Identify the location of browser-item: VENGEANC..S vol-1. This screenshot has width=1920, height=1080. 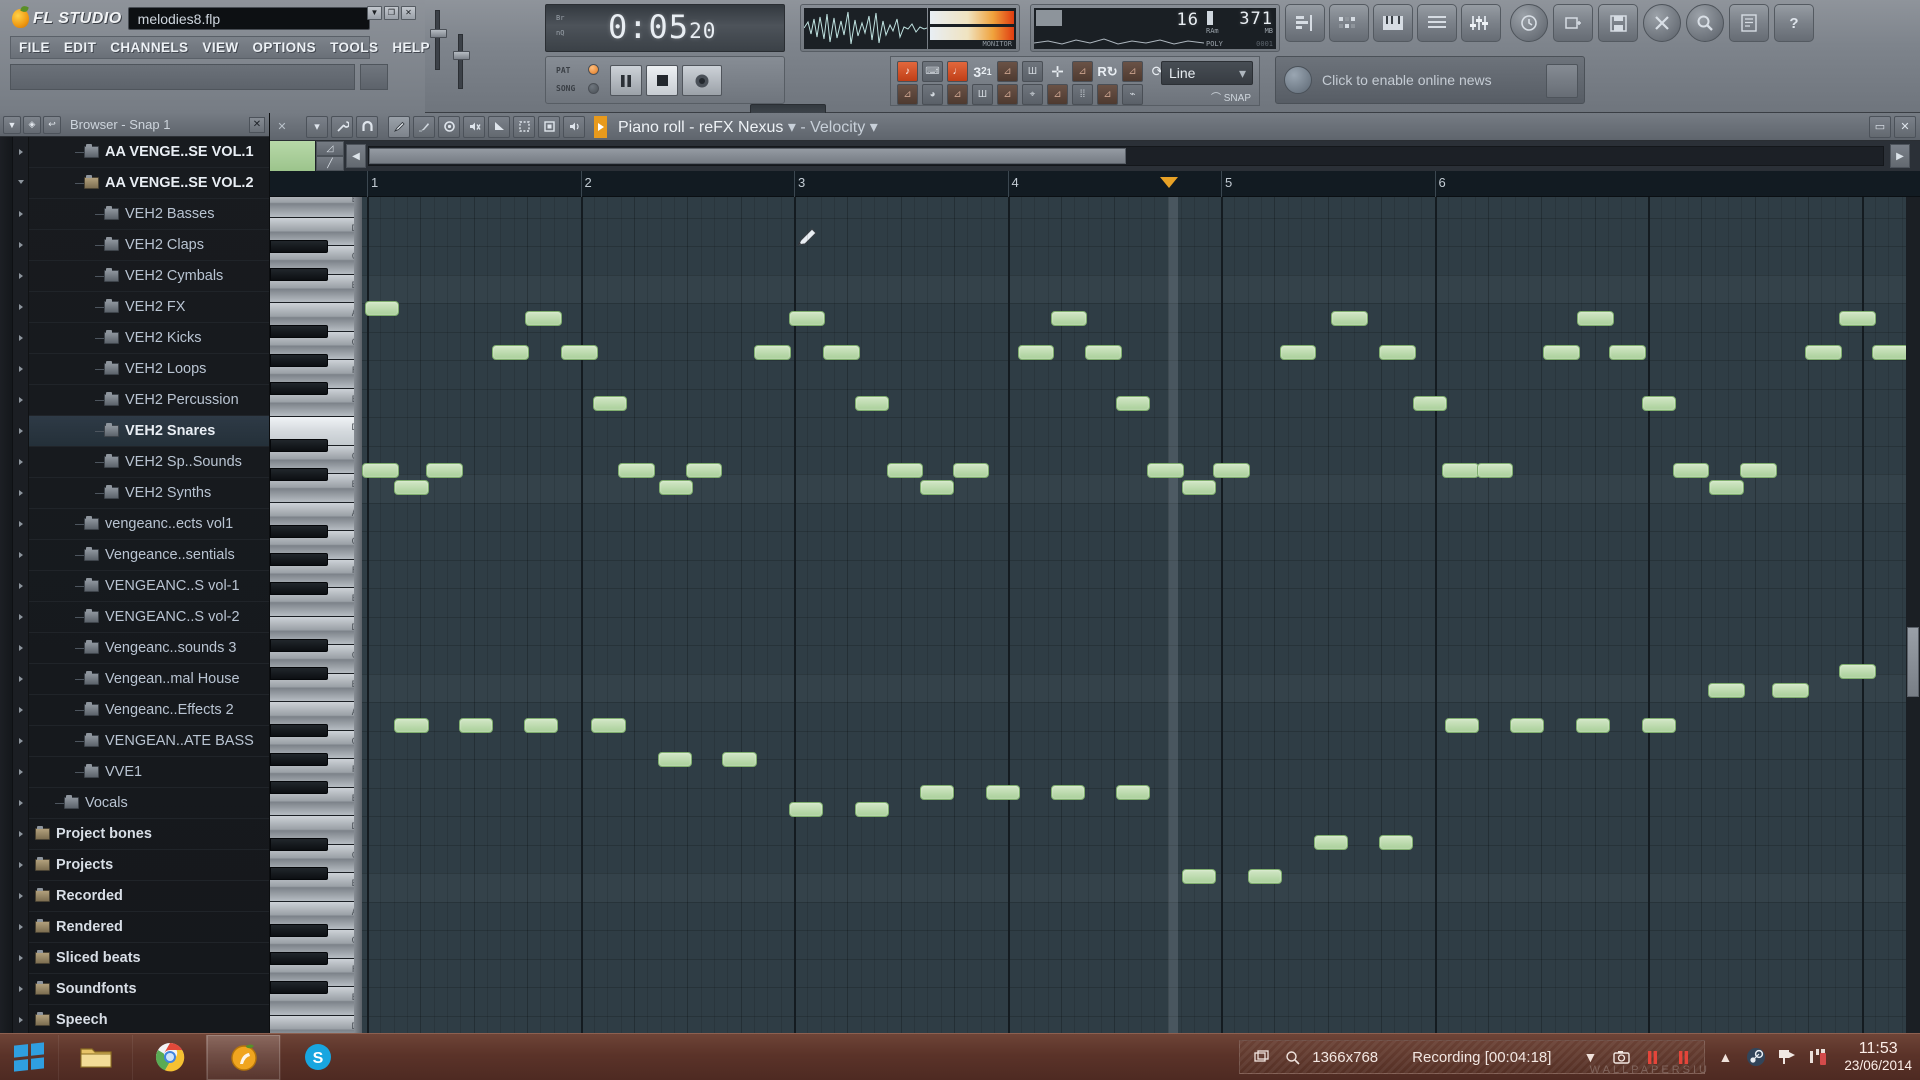
(134, 586).